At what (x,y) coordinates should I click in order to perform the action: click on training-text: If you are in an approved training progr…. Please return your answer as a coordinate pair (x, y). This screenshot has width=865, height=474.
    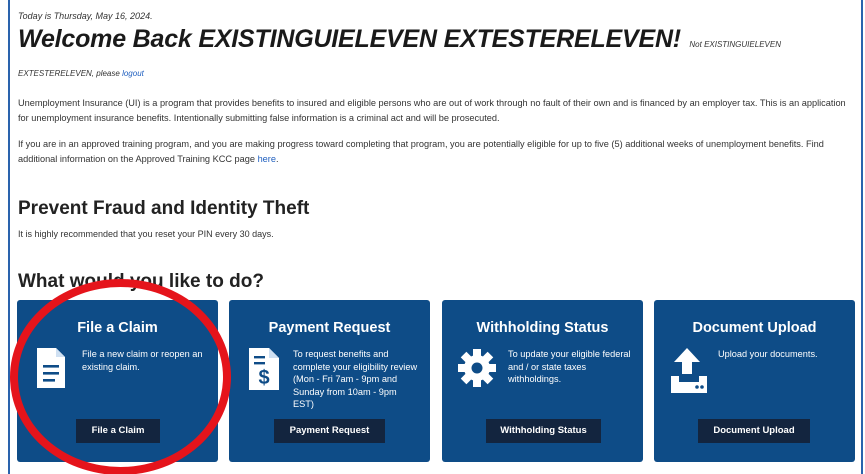
    Looking at the image, I should click on (421, 151).